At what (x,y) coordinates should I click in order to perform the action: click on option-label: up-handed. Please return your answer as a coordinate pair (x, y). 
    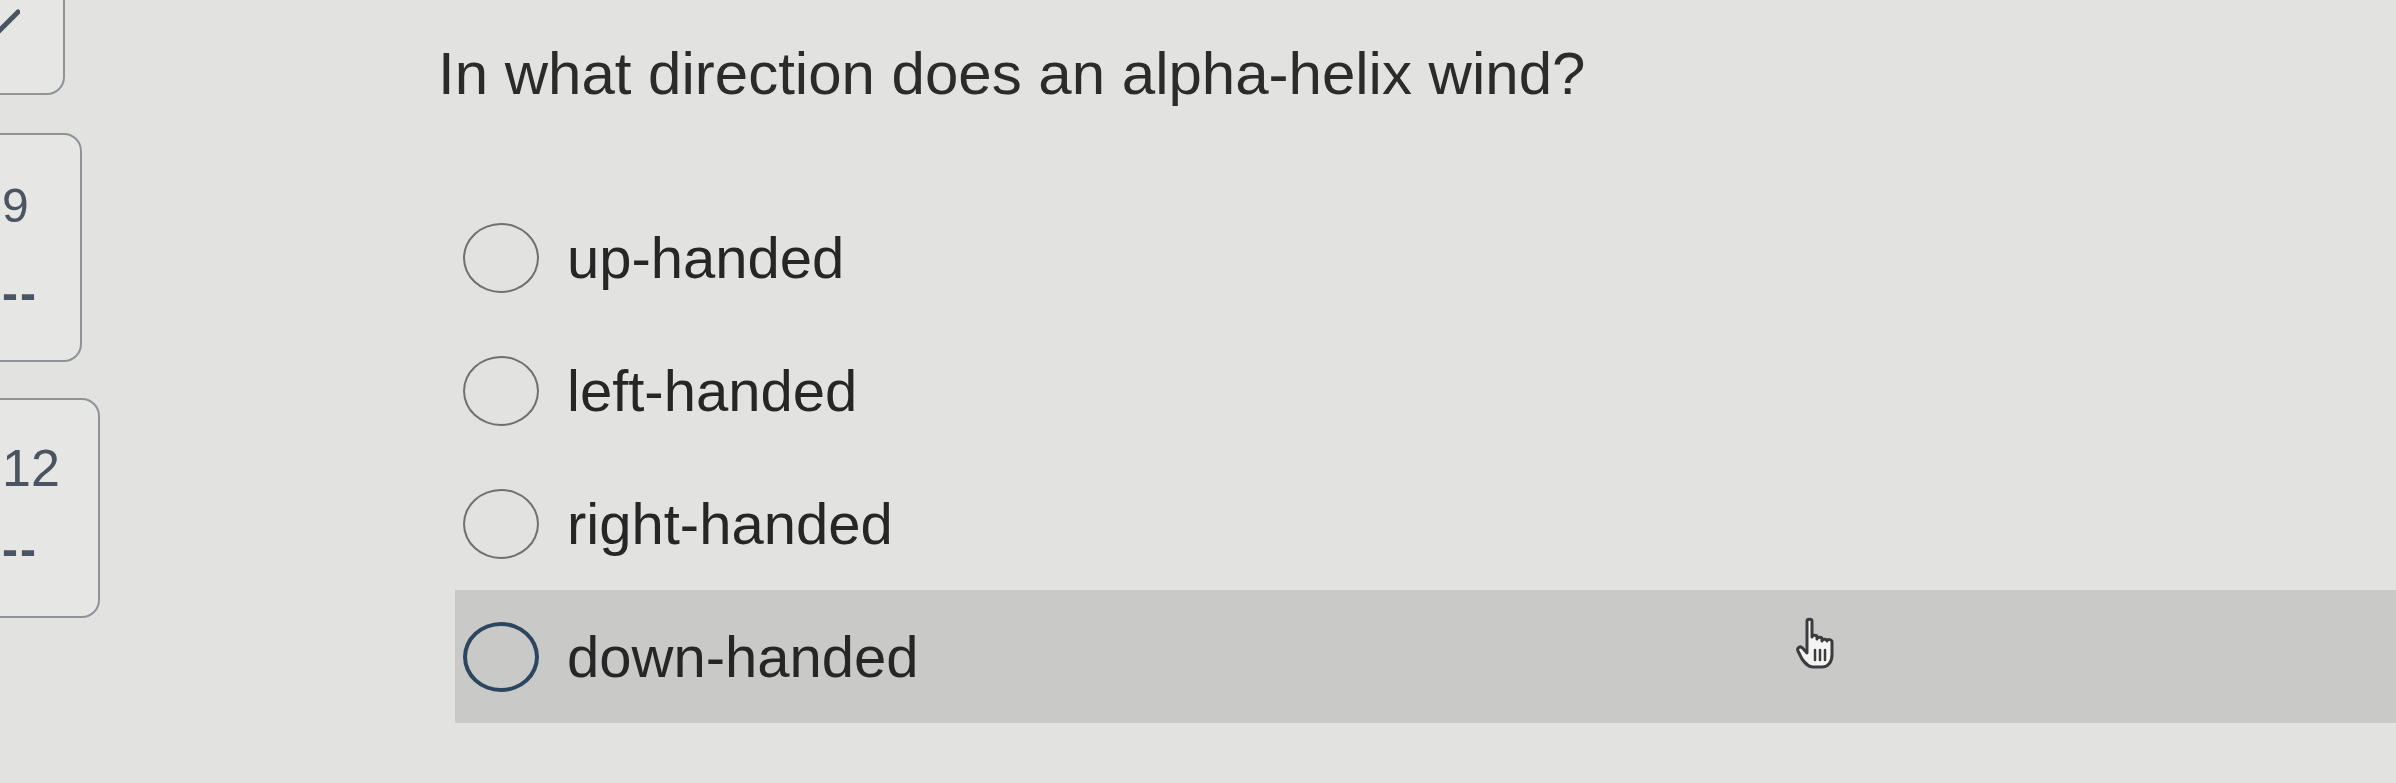
    Looking at the image, I should click on (706, 257).